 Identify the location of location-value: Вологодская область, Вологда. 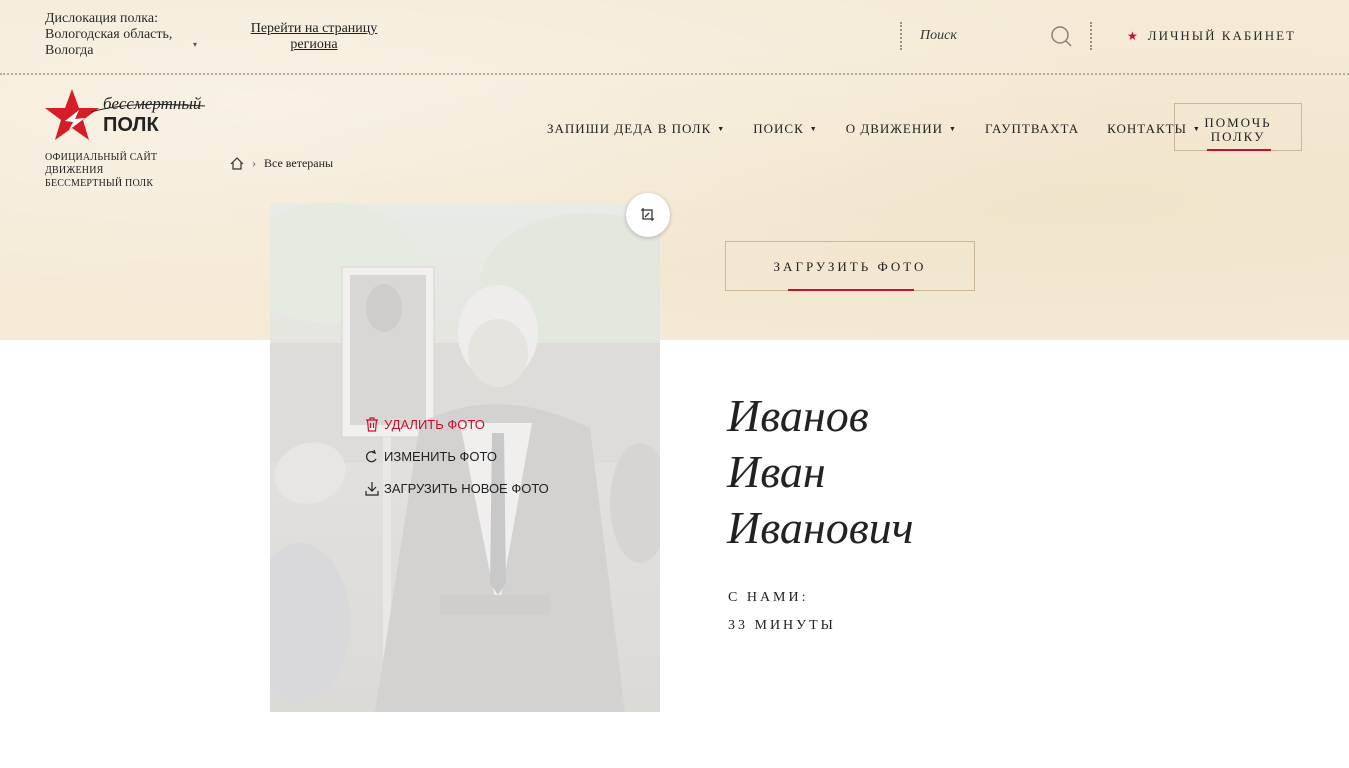
(109, 42).